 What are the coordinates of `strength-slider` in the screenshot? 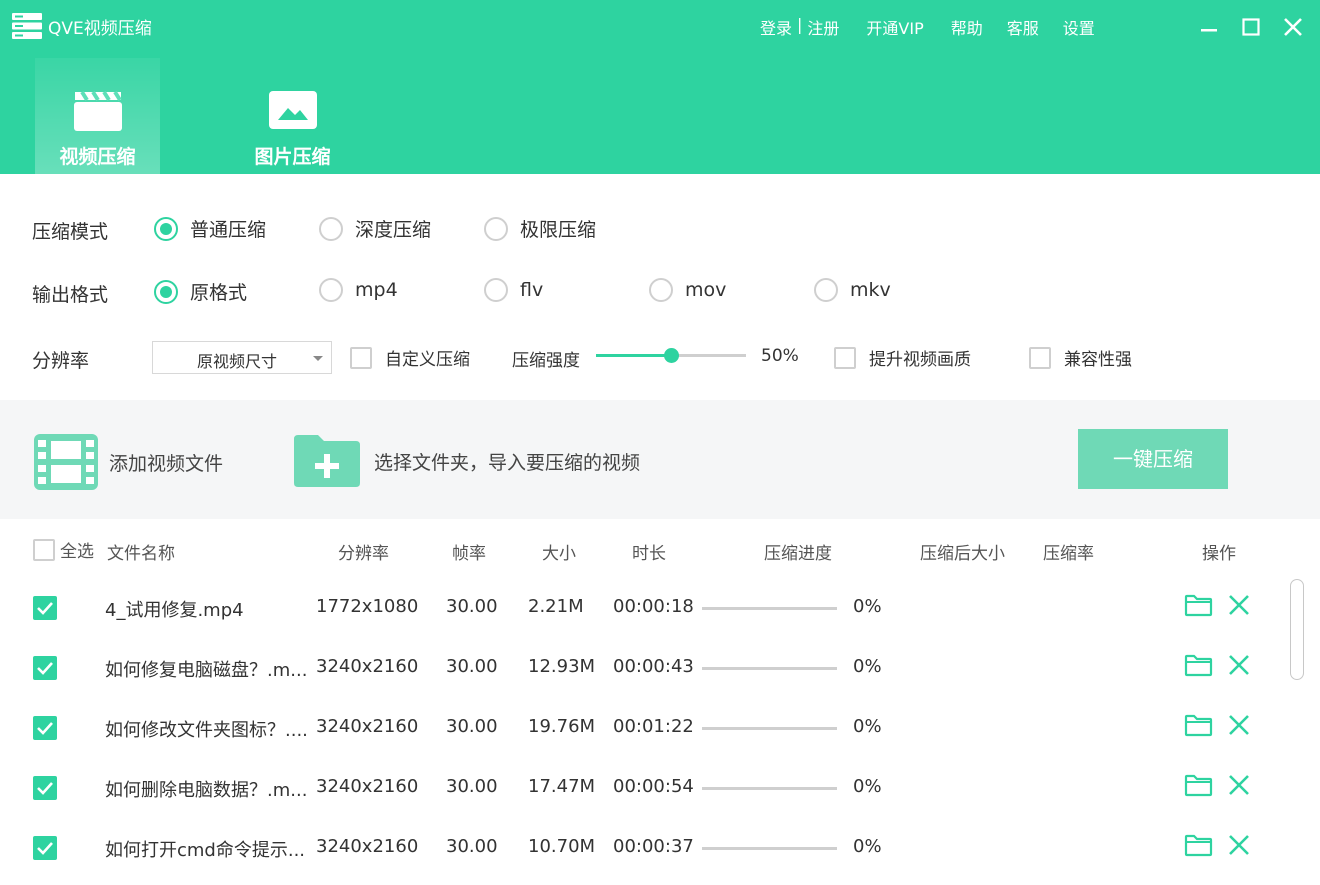 It's located at (671, 356).